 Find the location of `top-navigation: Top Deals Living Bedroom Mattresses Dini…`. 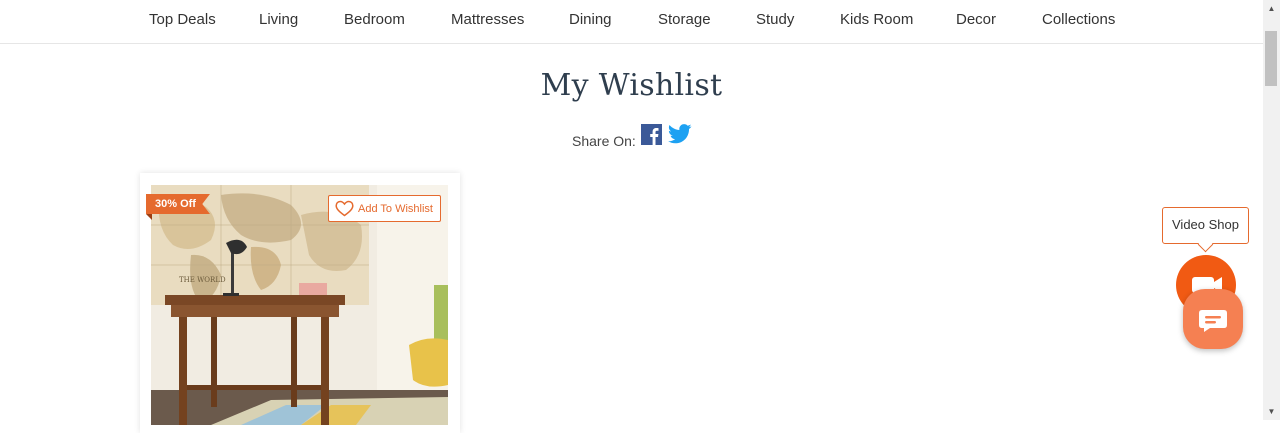

top-navigation: Top Deals Living Bedroom Mattresses Dini… is located at coordinates (631, 22).